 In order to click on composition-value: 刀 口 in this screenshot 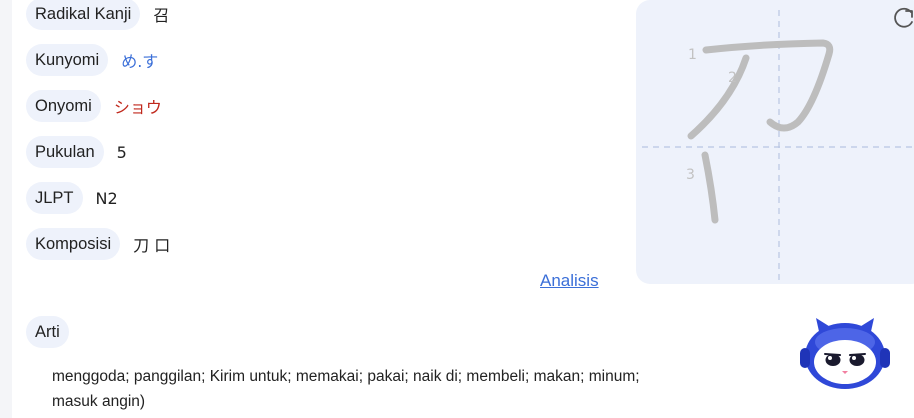, I will do `click(151, 244)`.